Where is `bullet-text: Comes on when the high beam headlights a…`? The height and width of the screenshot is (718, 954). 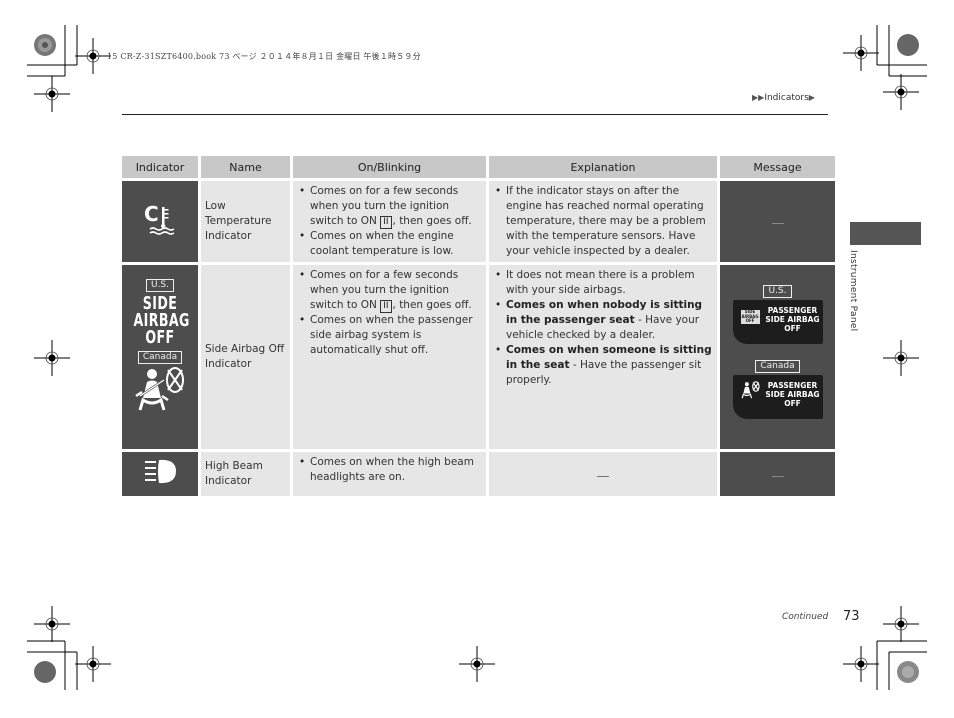 bullet-text: Comes on when the high beam headlights a… is located at coordinates (392, 469).